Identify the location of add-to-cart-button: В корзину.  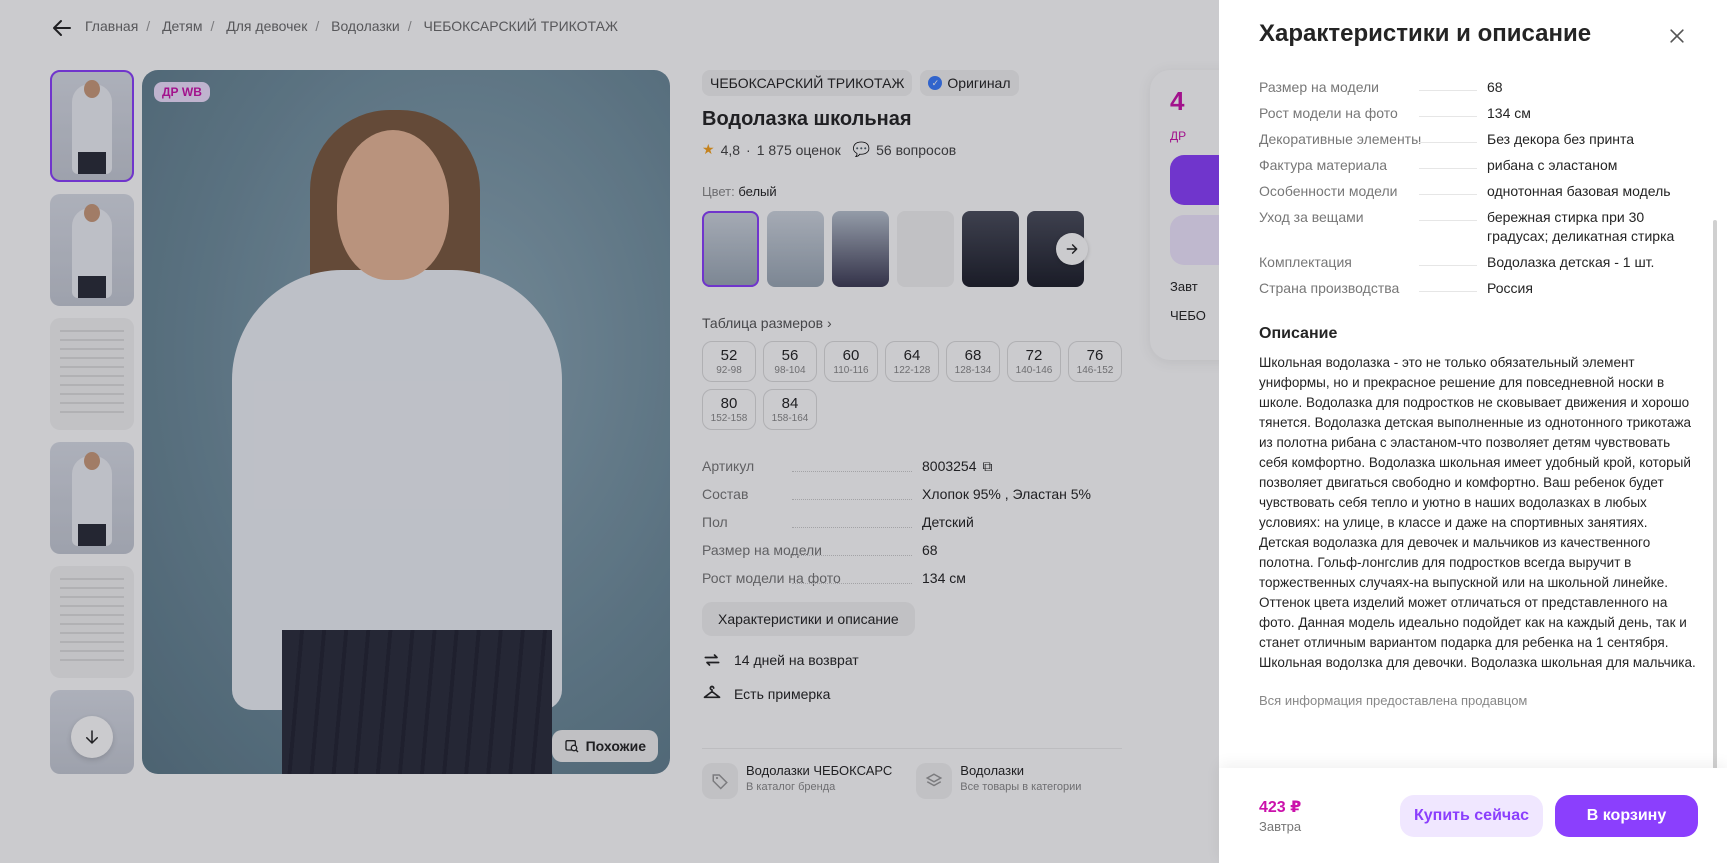
(1626, 816).